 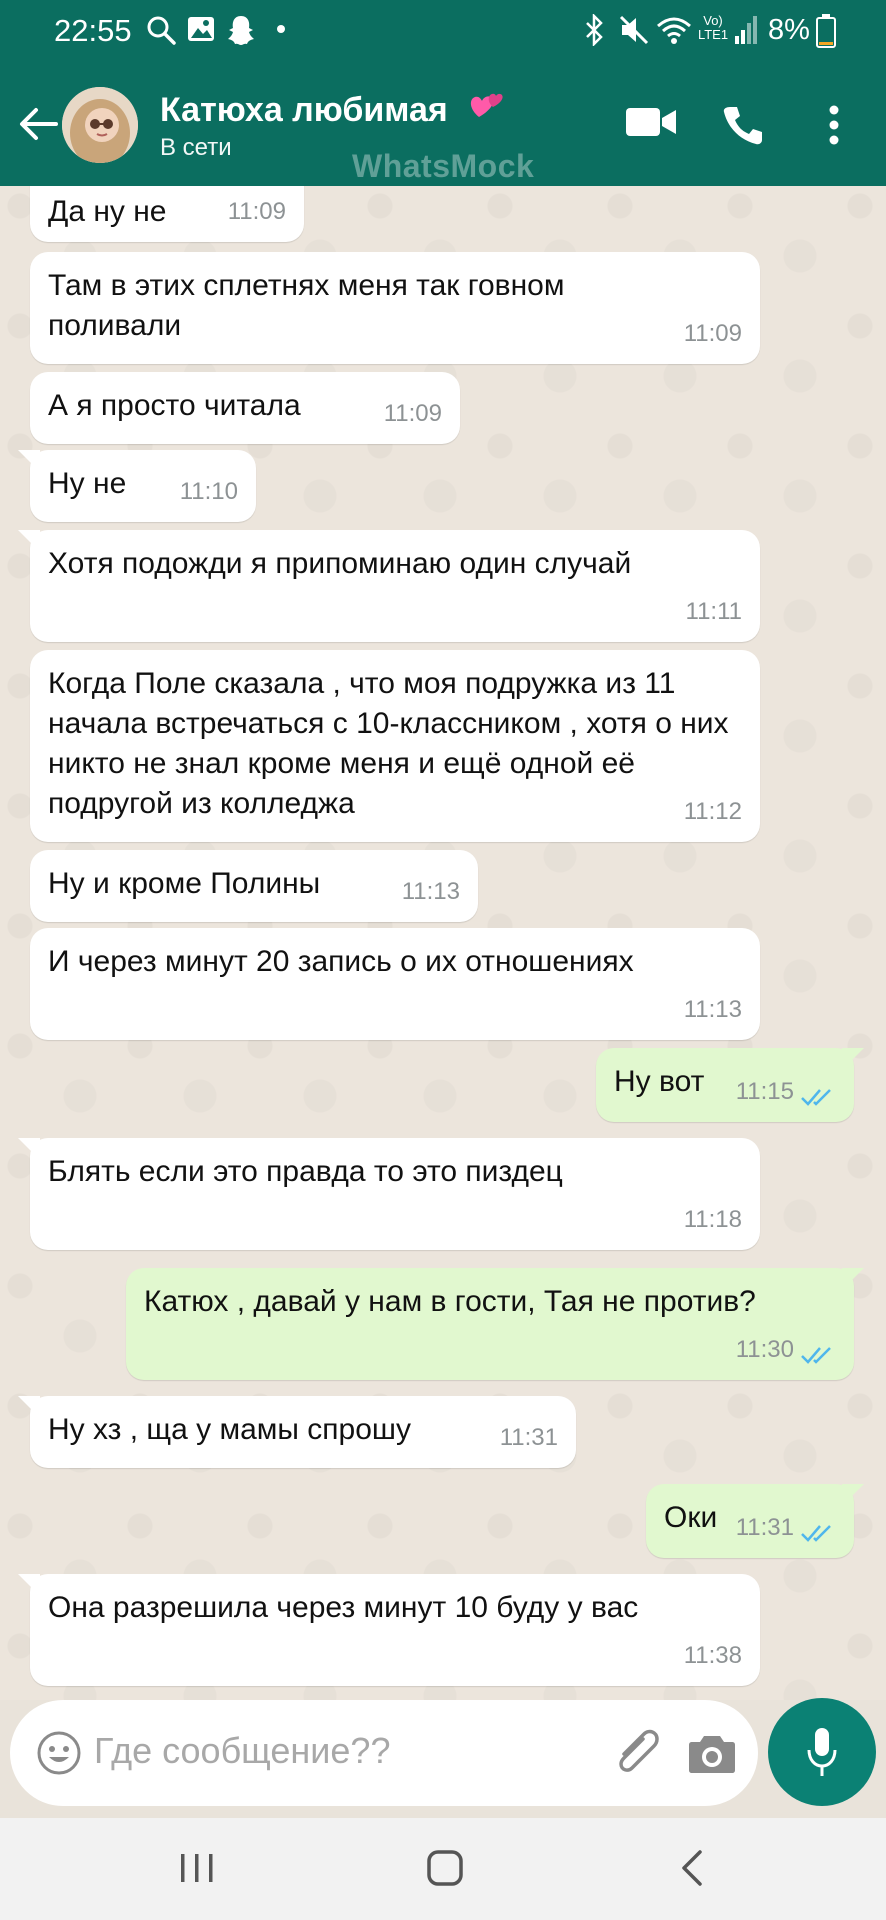 What do you see at coordinates (594, 30) in the screenshot?
I see `bluetooth-icon` at bounding box center [594, 30].